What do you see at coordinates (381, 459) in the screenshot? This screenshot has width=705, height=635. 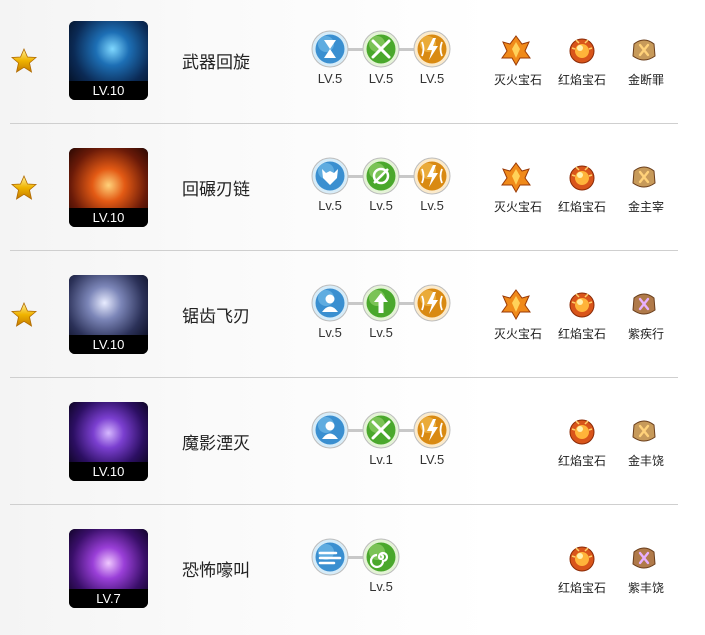 I see `rune-level: Lv.1` at bounding box center [381, 459].